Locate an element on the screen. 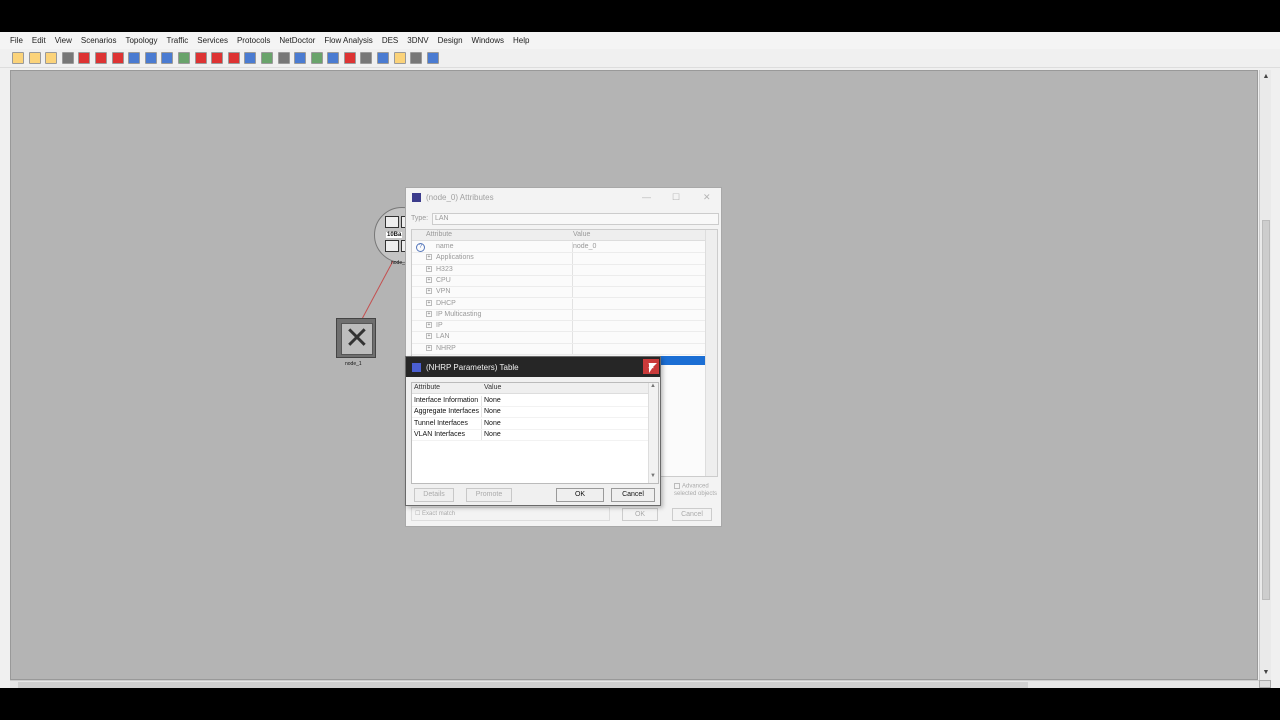 The height and width of the screenshot is (720, 1280). attribute-row: + NHRP is located at coordinates (558, 349).